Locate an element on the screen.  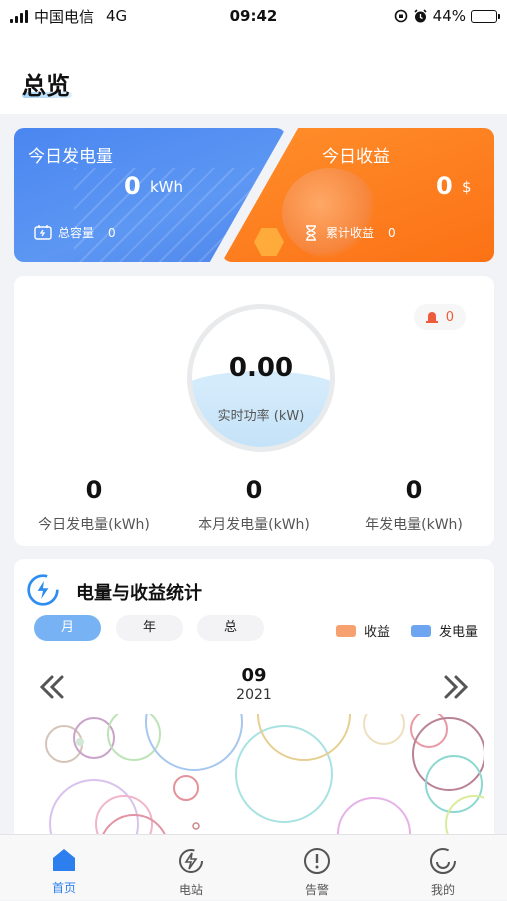
piggy-bank-decoration is located at coordinates (330, 213).